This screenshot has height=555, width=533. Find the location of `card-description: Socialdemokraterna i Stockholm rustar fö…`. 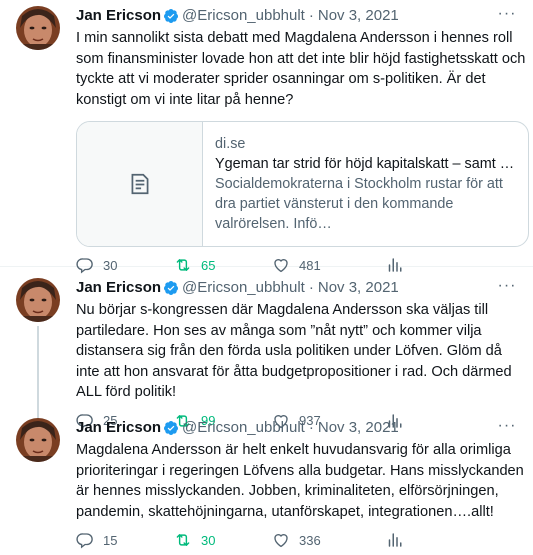

card-description: Socialdemokraterna i Stockholm rustar fö… is located at coordinates (359, 204).